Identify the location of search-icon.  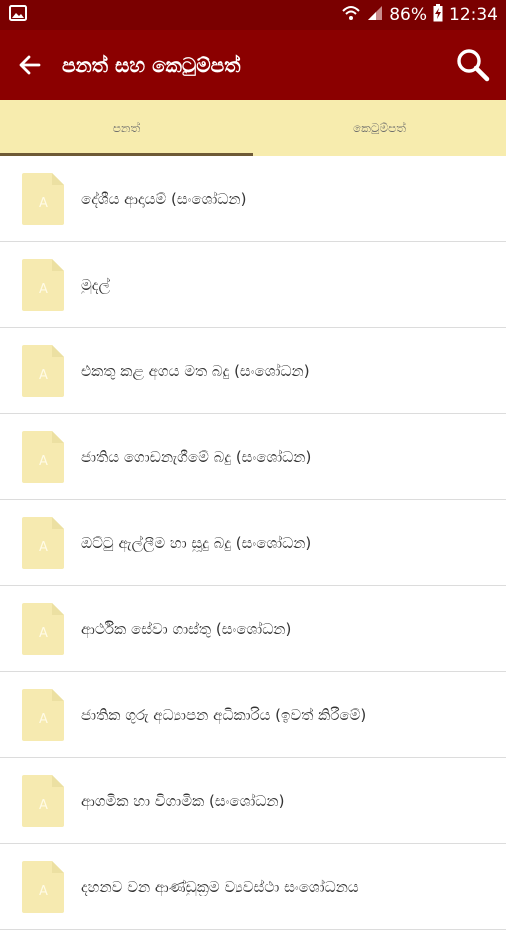
(473, 65).